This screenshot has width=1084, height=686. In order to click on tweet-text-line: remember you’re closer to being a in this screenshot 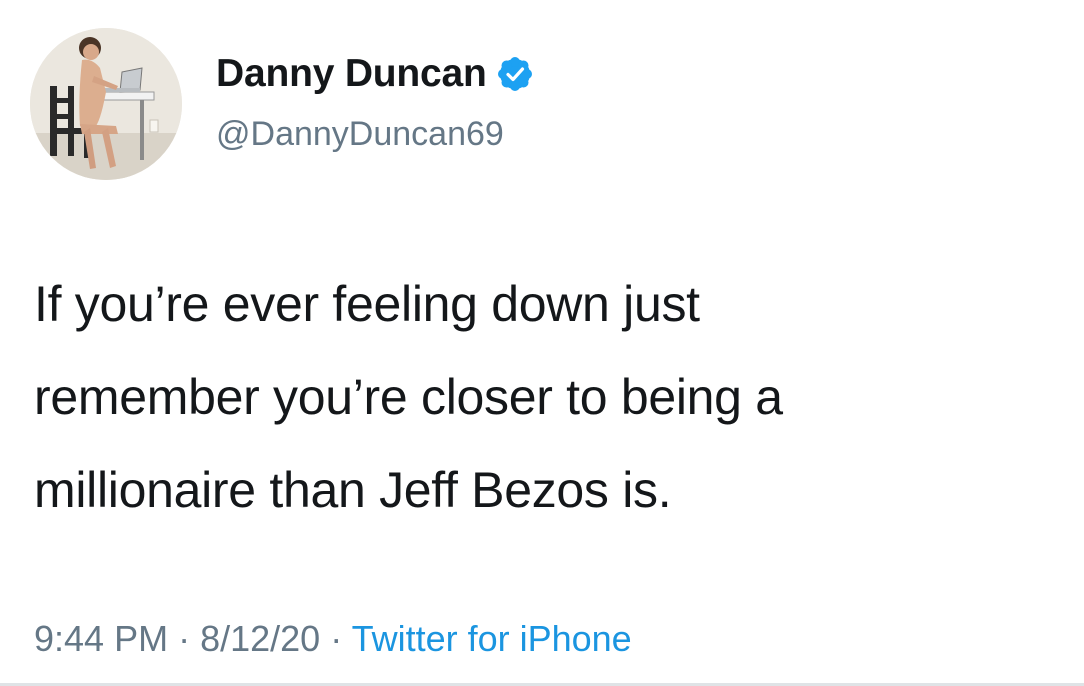, I will do `click(408, 397)`.